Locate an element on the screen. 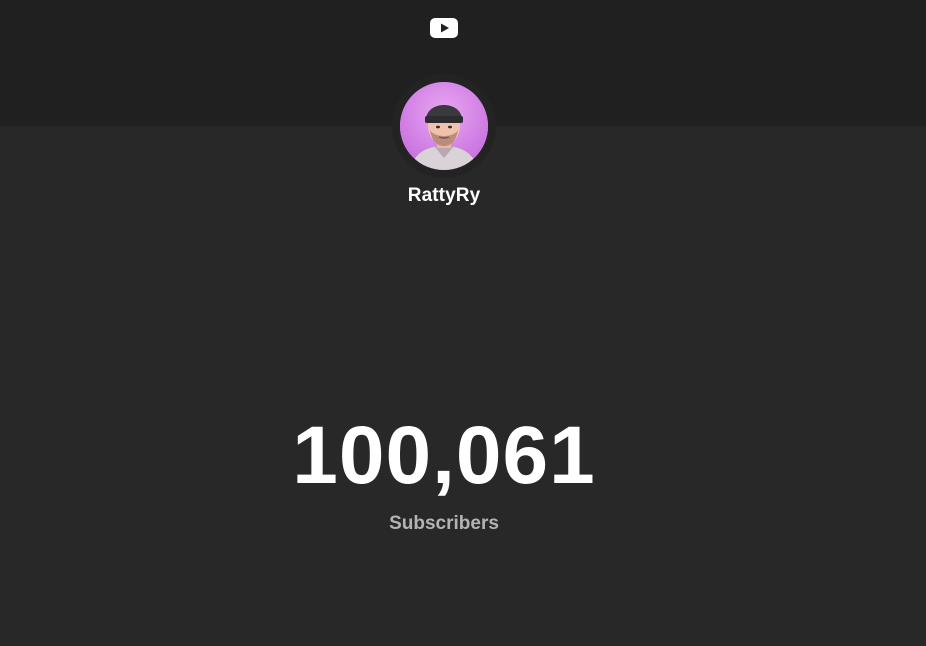  subscriber-label: Subscribers is located at coordinates (444, 523).